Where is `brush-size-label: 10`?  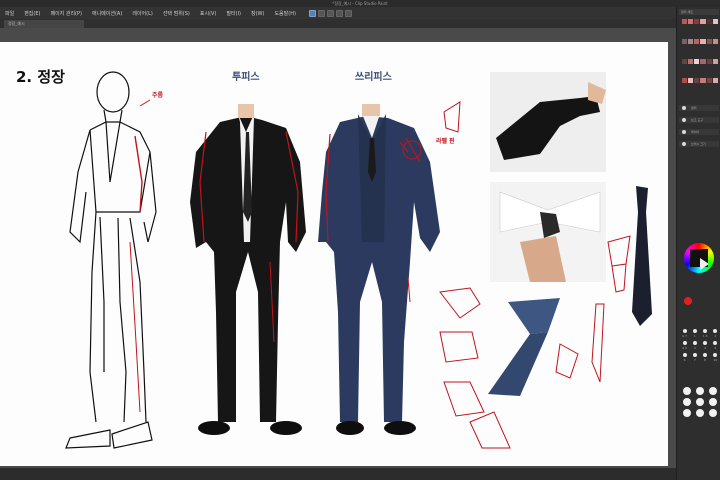 brush-size-label: 10 is located at coordinates (715, 360).